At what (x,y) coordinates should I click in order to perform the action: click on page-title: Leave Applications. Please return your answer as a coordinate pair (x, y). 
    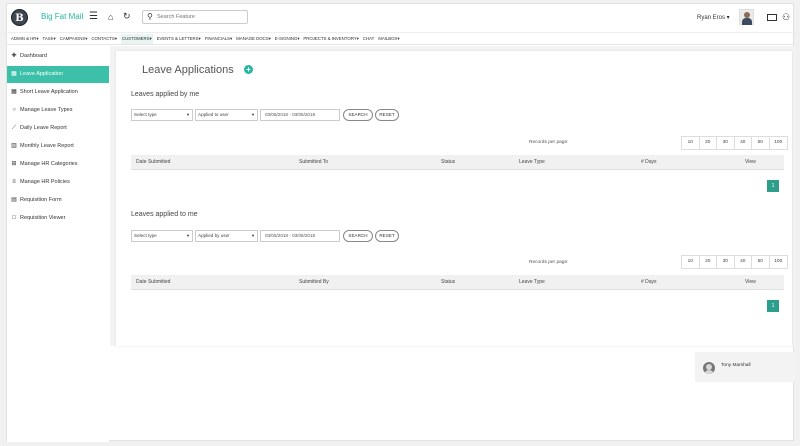
    Looking at the image, I should click on (188, 70).